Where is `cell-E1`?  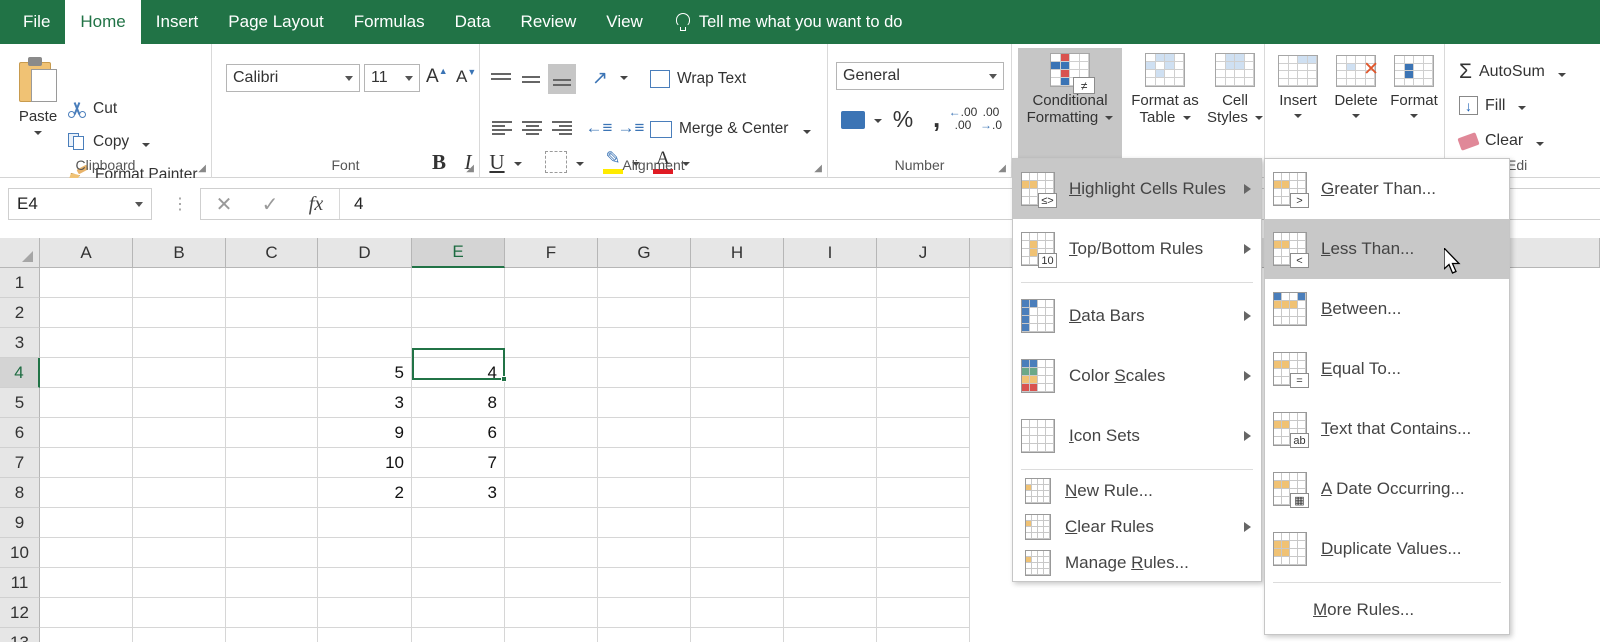 cell-E1 is located at coordinates (458, 283).